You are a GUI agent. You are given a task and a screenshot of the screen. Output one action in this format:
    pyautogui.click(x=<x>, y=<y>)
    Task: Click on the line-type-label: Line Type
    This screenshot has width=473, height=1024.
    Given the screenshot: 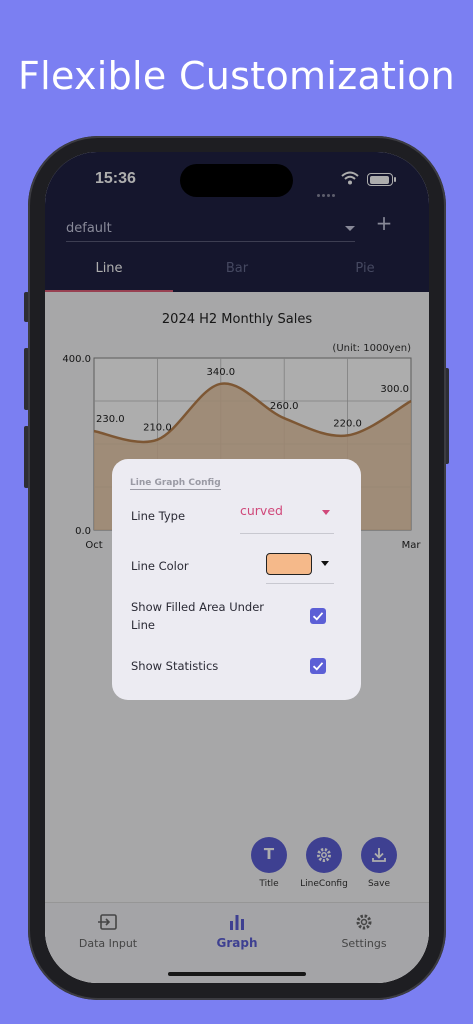 What is the action you would take?
    pyautogui.click(x=158, y=516)
    